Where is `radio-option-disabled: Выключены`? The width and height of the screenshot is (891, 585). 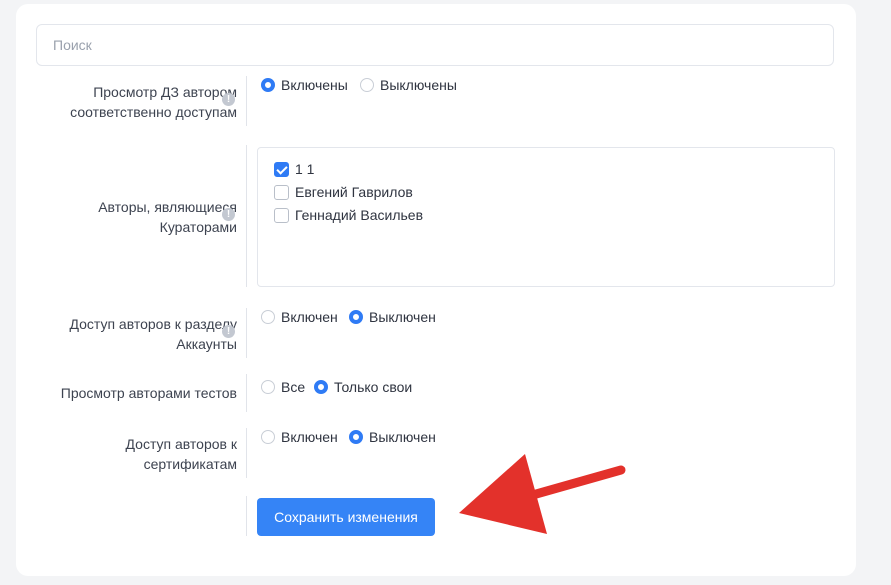 radio-option-disabled: Выключены is located at coordinates (408, 85).